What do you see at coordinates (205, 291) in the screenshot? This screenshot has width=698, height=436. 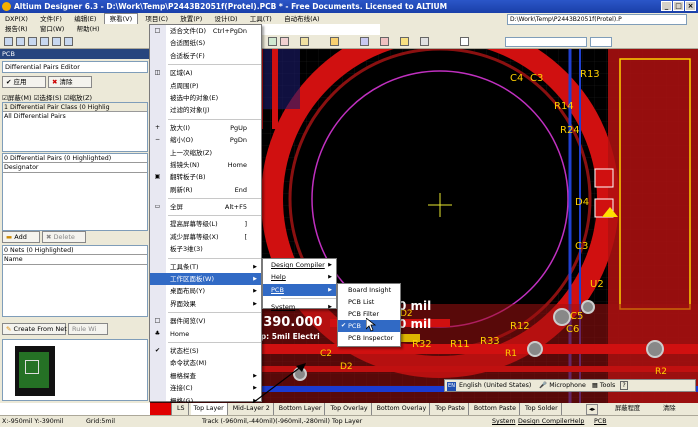 I see `view-menu-item: 桌面布局(Y) ▶` at bounding box center [205, 291].